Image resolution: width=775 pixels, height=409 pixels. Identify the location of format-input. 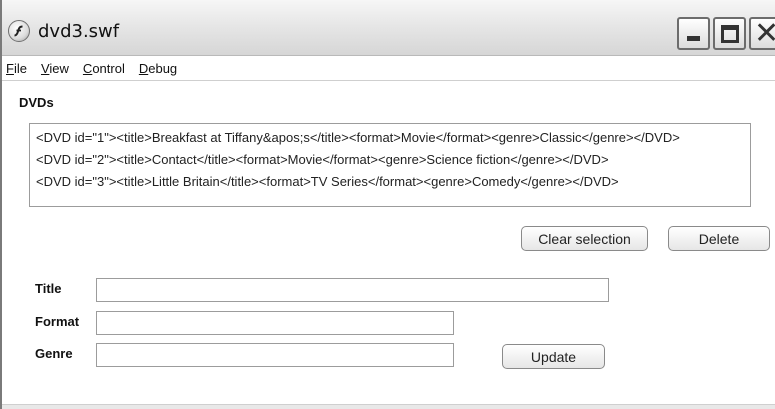
(275, 323).